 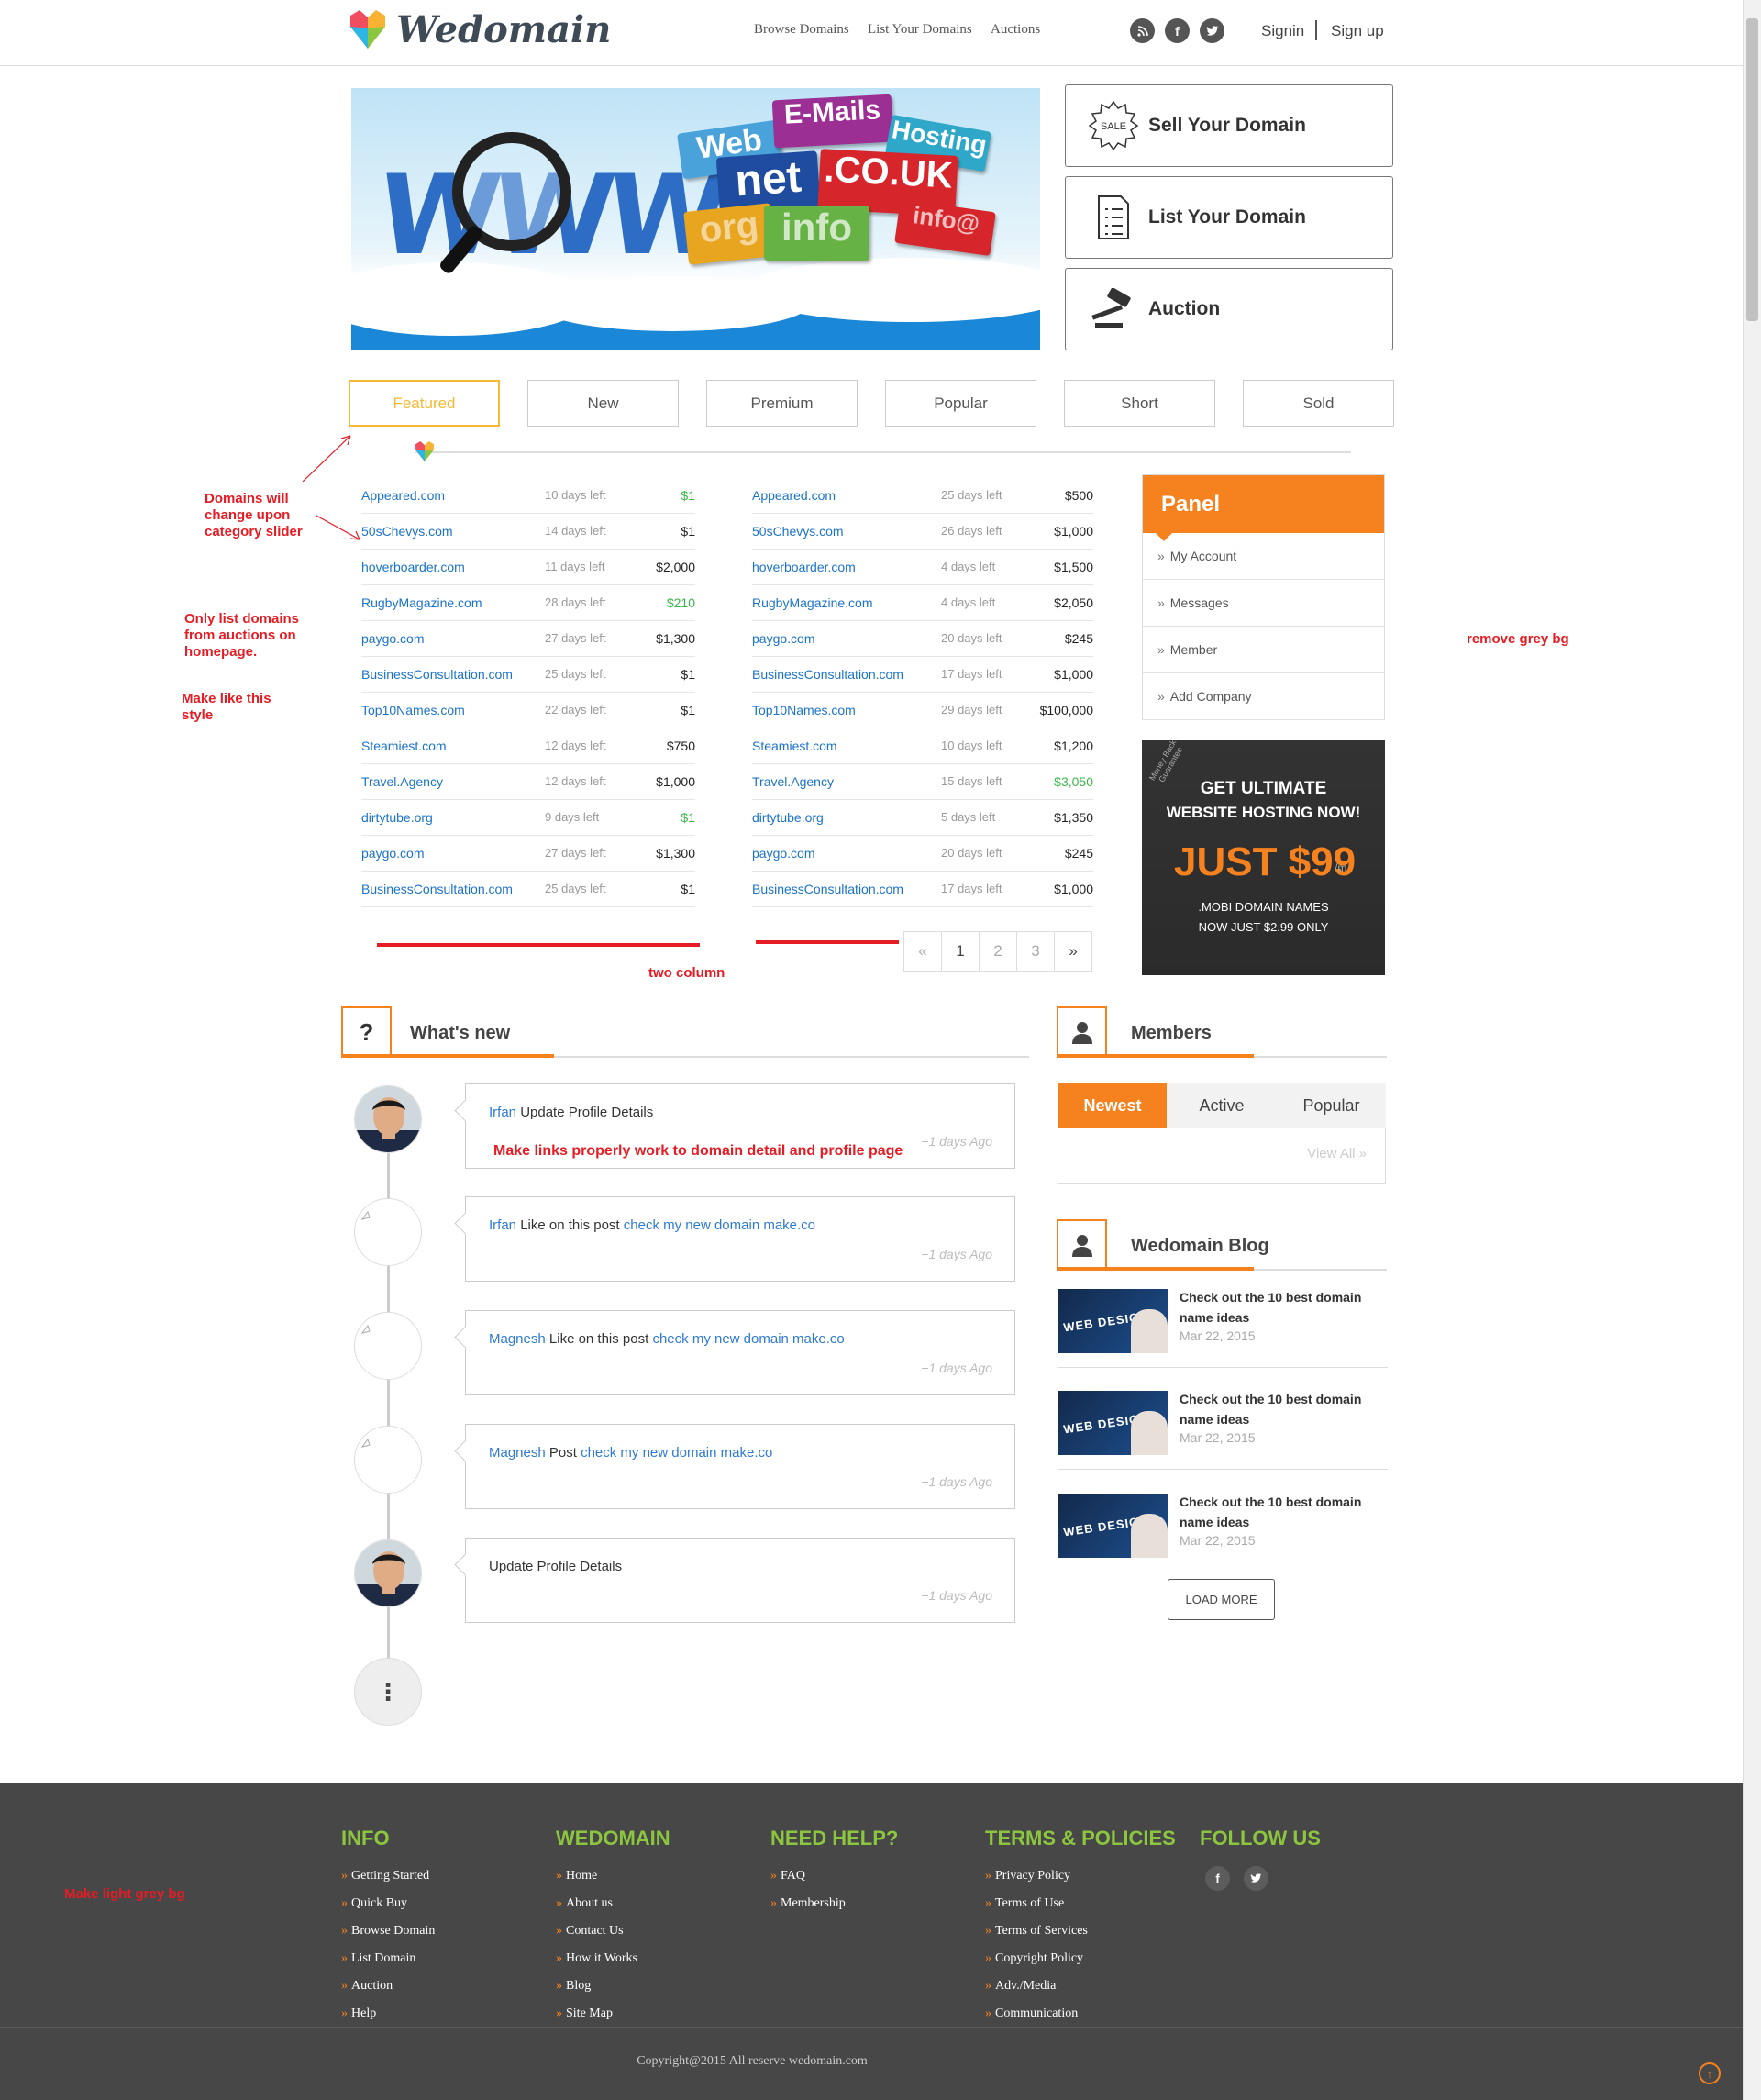 I want to click on rss-icon, so click(x=1142, y=31).